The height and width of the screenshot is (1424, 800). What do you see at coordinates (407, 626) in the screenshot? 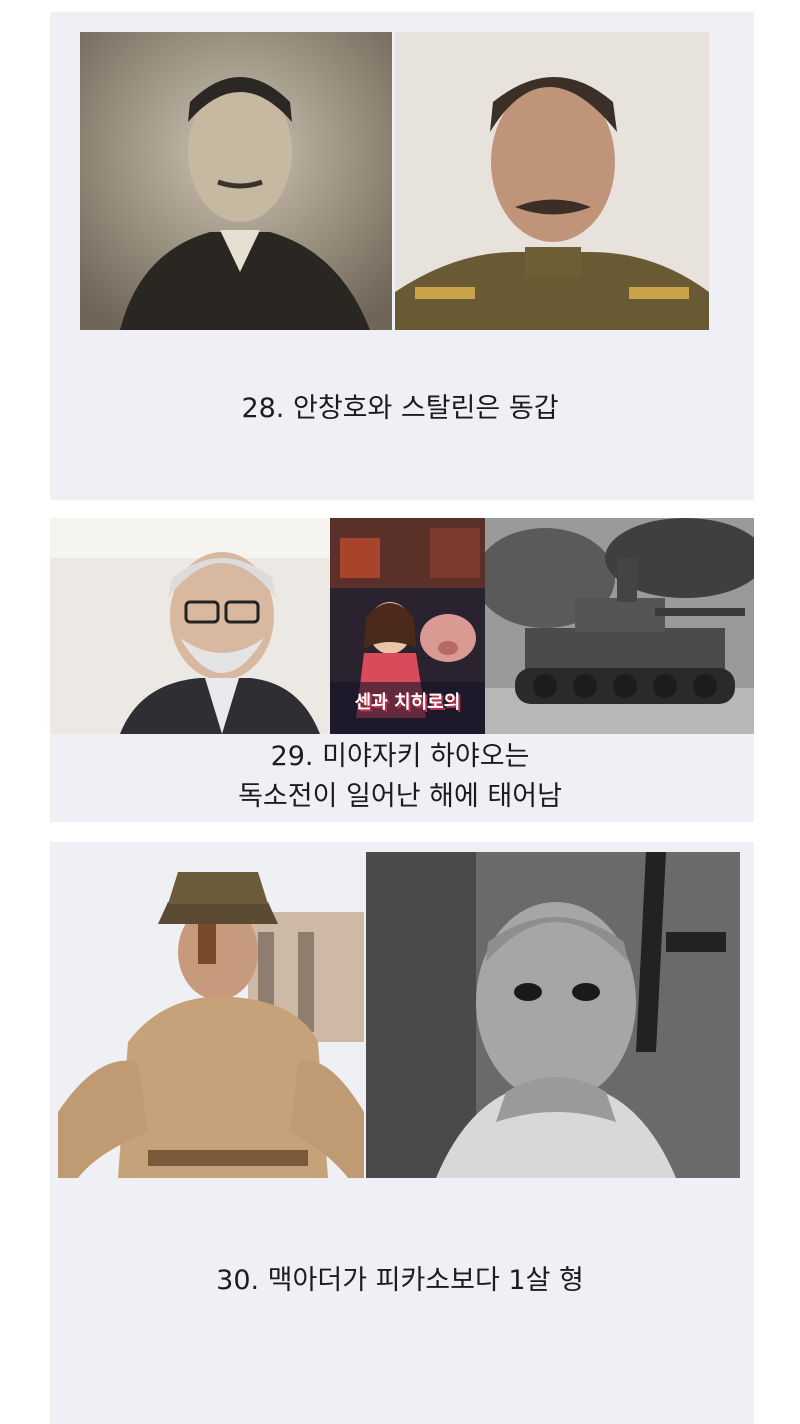
I see `spirited-away-poster: 센과 치히로의` at bounding box center [407, 626].